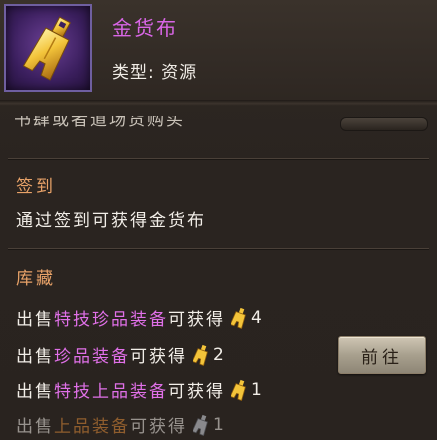 The height and width of the screenshot is (440, 437). I want to click on gold-coin-spade-icon, so click(46, 48).